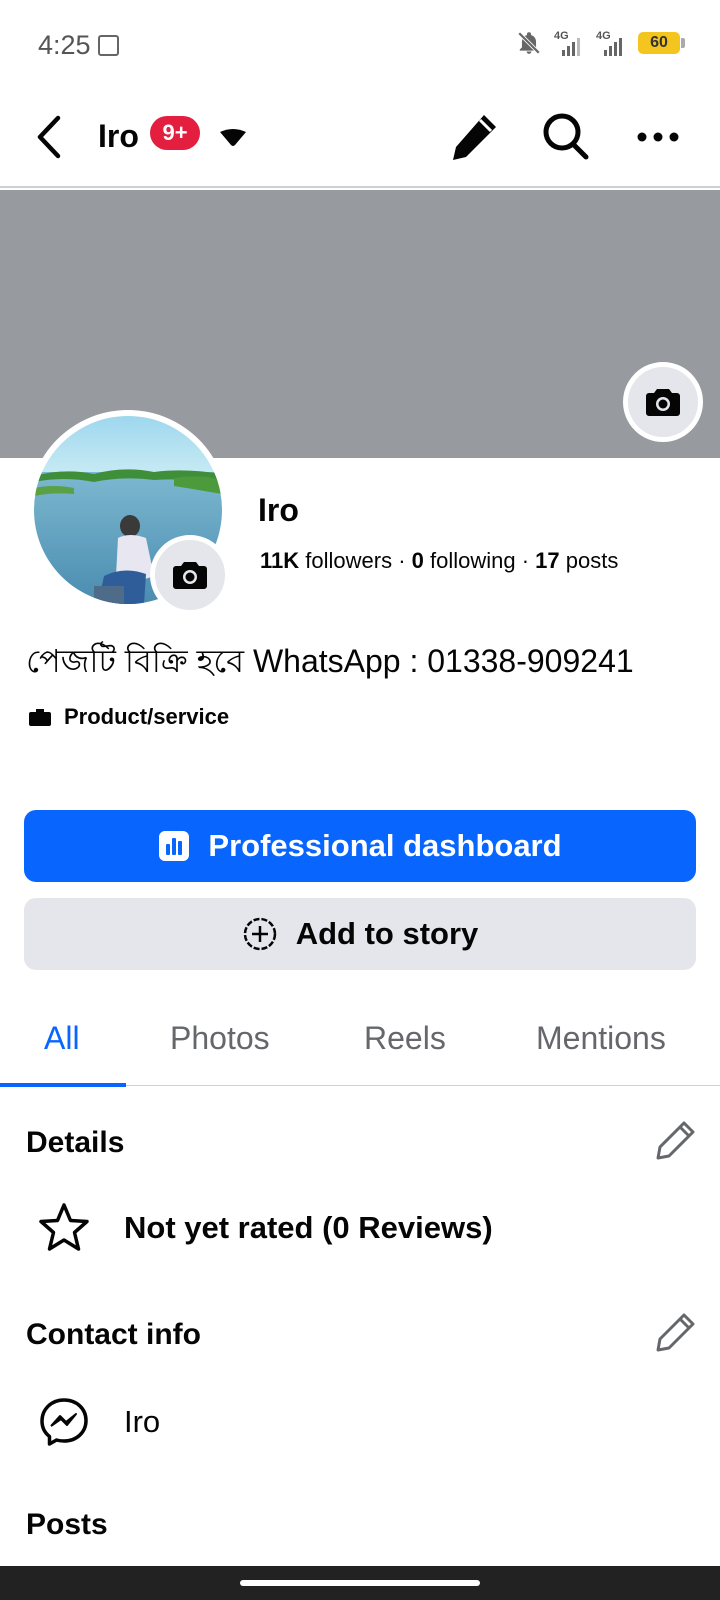 The height and width of the screenshot is (1600, 720). Describe the element at coordinates (175, 133) in the screenshot. I see `notification-badge: 9+` at that location.